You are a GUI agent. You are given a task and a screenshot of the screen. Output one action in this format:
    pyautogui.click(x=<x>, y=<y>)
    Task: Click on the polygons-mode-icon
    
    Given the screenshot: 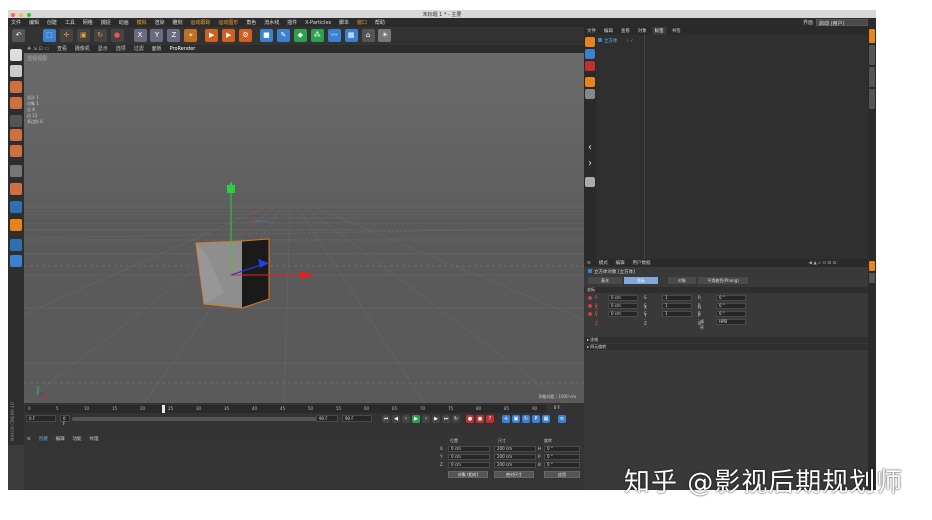 What is the action you would take?
    pyautogui.click(x=16, y=151)
    